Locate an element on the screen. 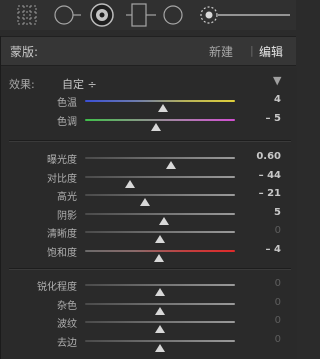 This screenshot has width=320, height=359. slider-label: 清晰度 is located at coordinates (62, 235).